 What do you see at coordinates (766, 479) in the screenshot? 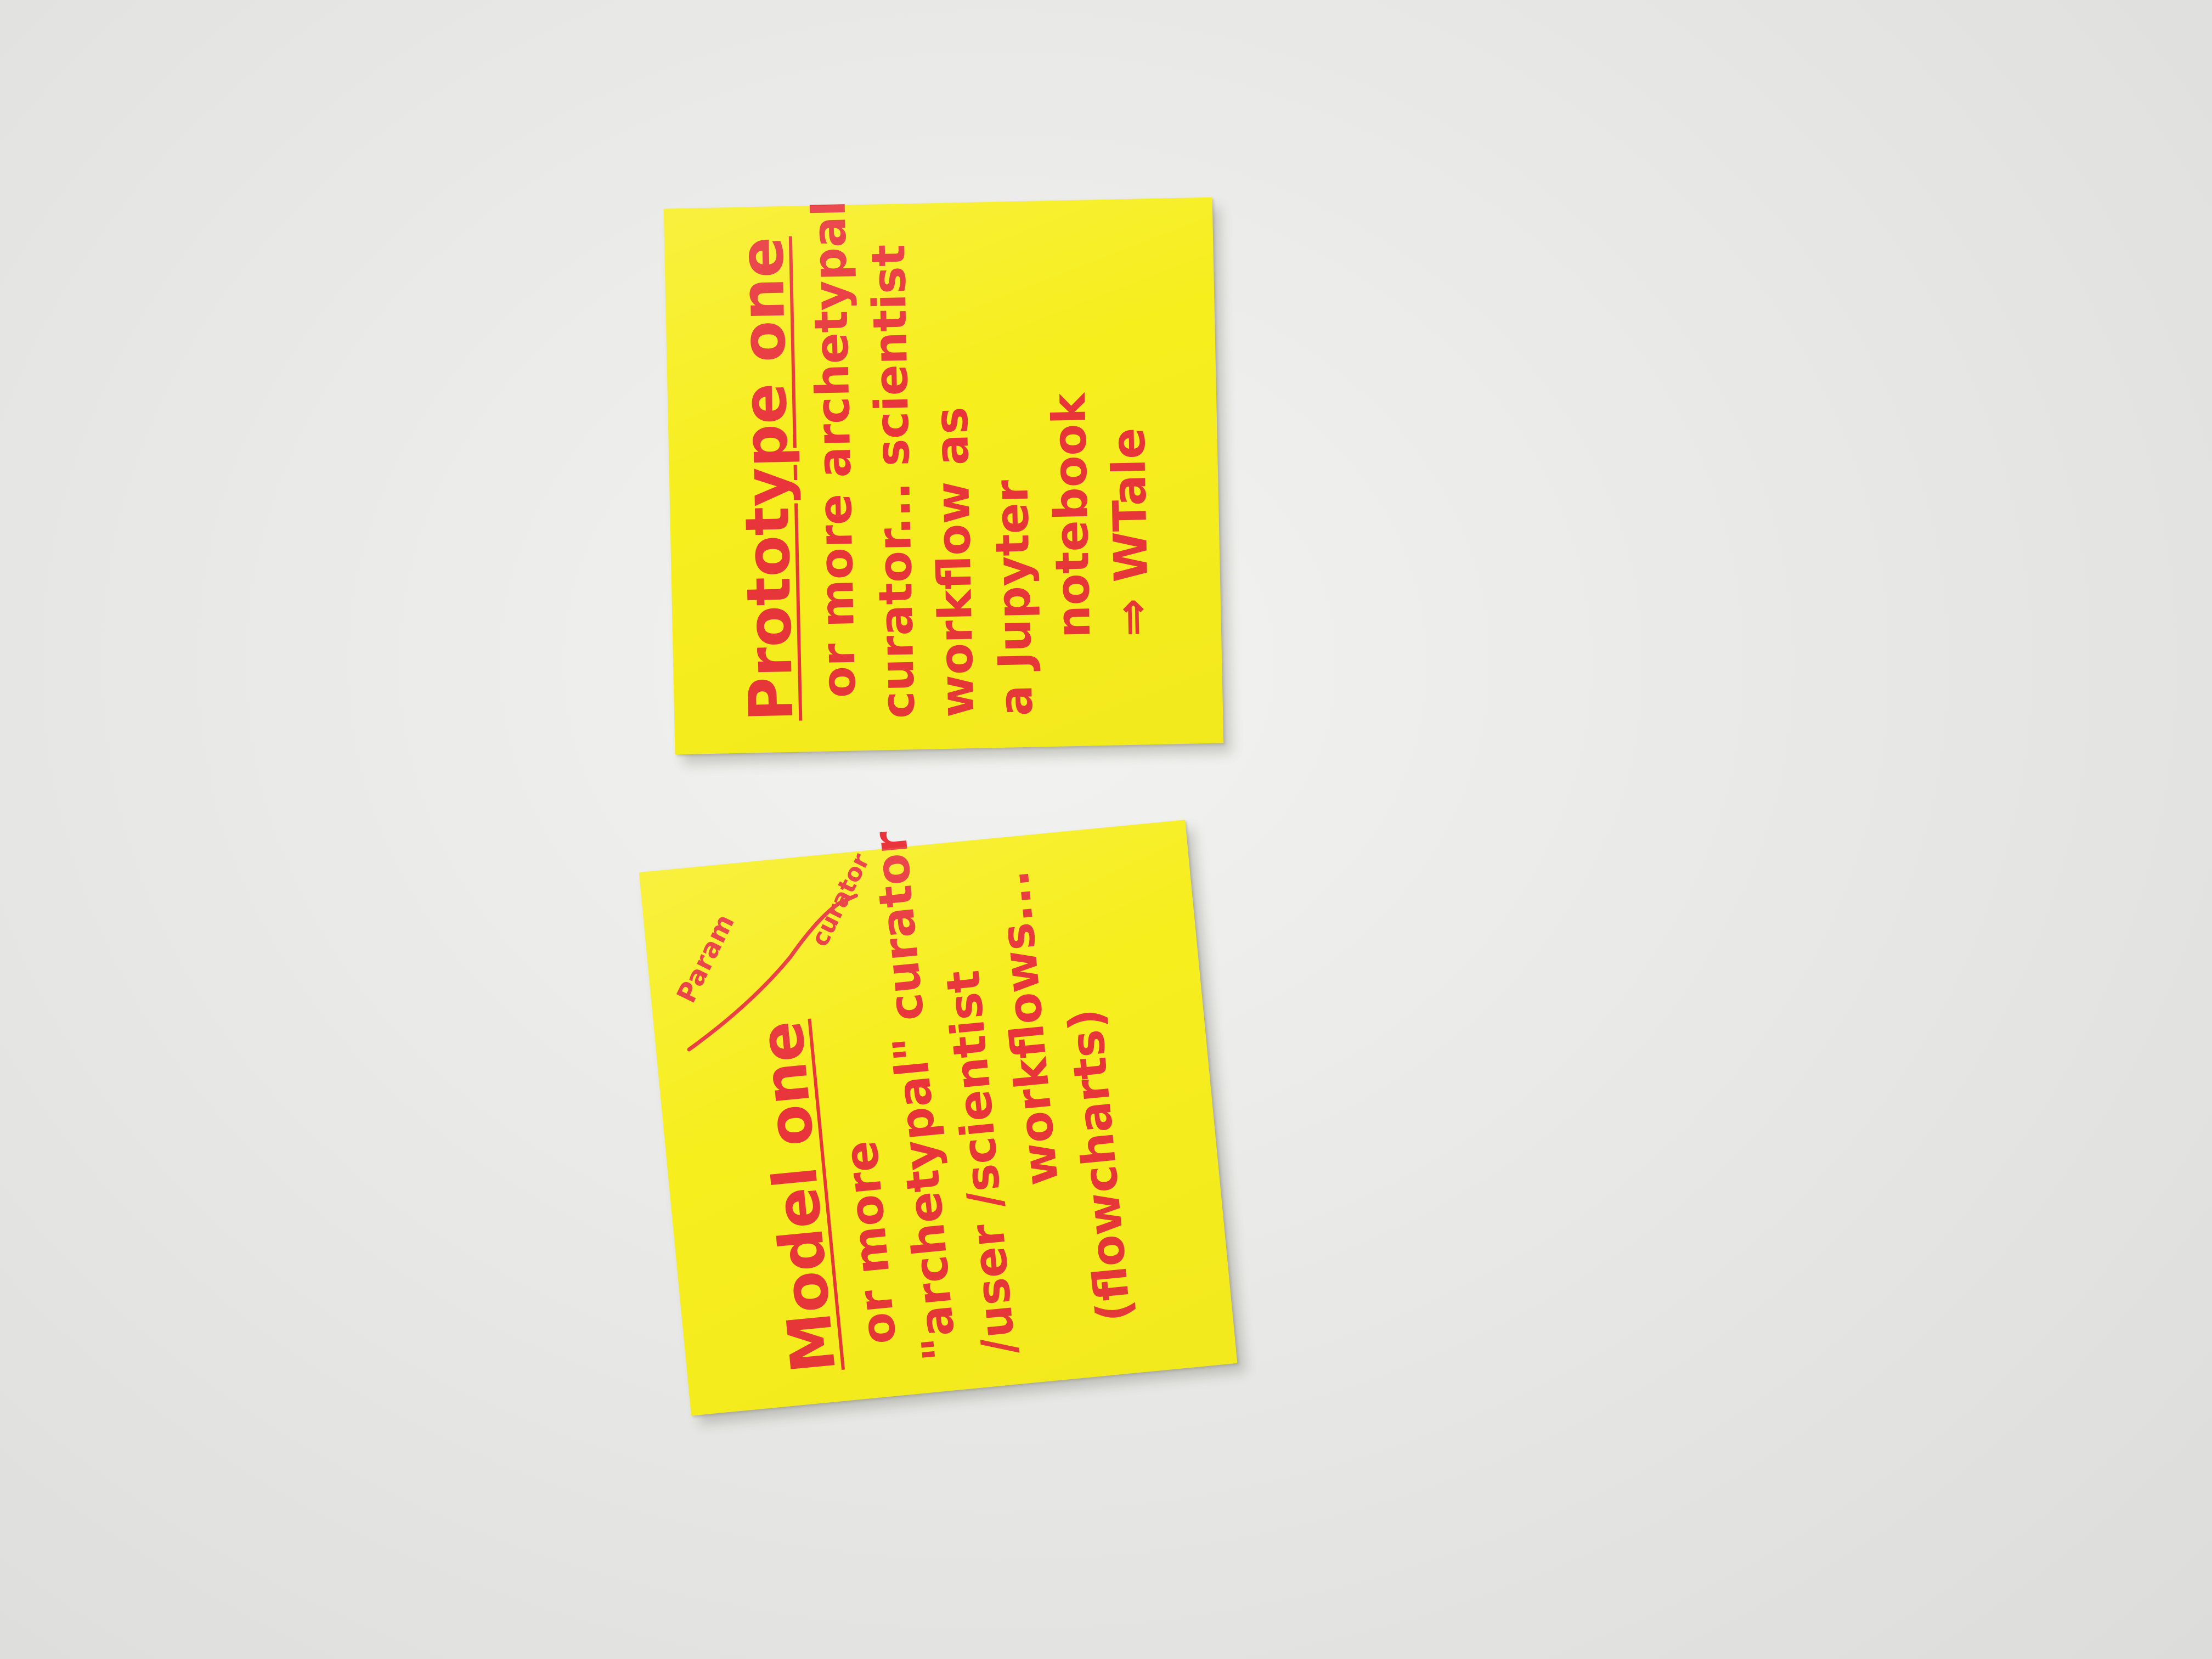
I see `note-line-title: Prototype one` at bounding box center [766, 479].